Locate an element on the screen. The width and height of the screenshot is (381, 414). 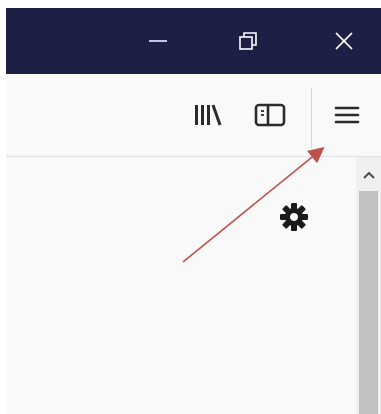
minimize-icon is located at coordinates (158, 41).